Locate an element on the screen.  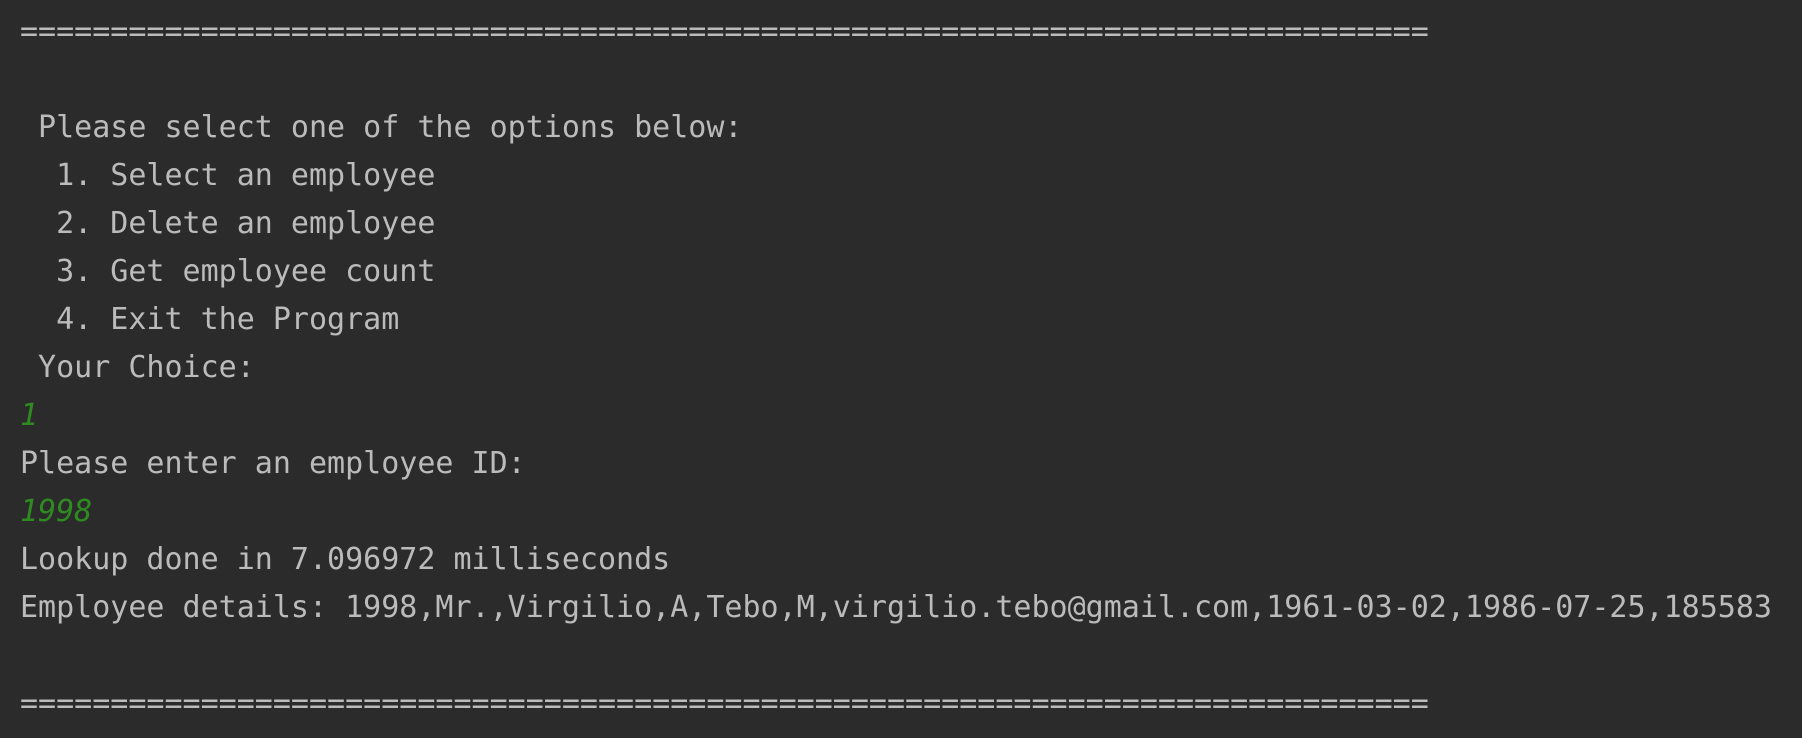
employee-id-prompt: Please enter an employee ID: is located at coordinates (273, 463).